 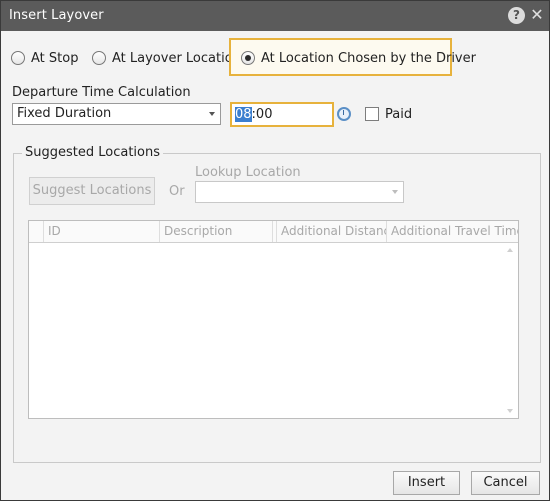 What do you see at coordinates (92, 191) in the screenshot?
I see `suggest-locations-button: Suggest Locations` at bounding box center [92, 191].